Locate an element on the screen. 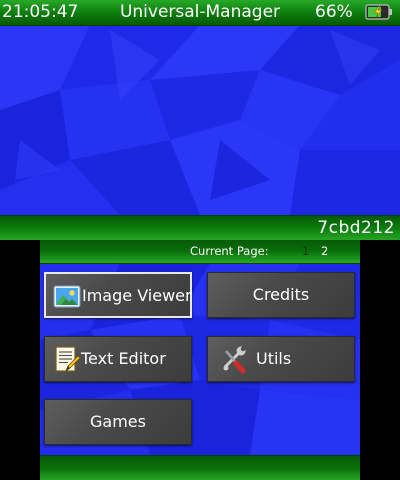 This screenshot has width=400, height=480. utils-button: Utils is located at coordinates (281, 359).